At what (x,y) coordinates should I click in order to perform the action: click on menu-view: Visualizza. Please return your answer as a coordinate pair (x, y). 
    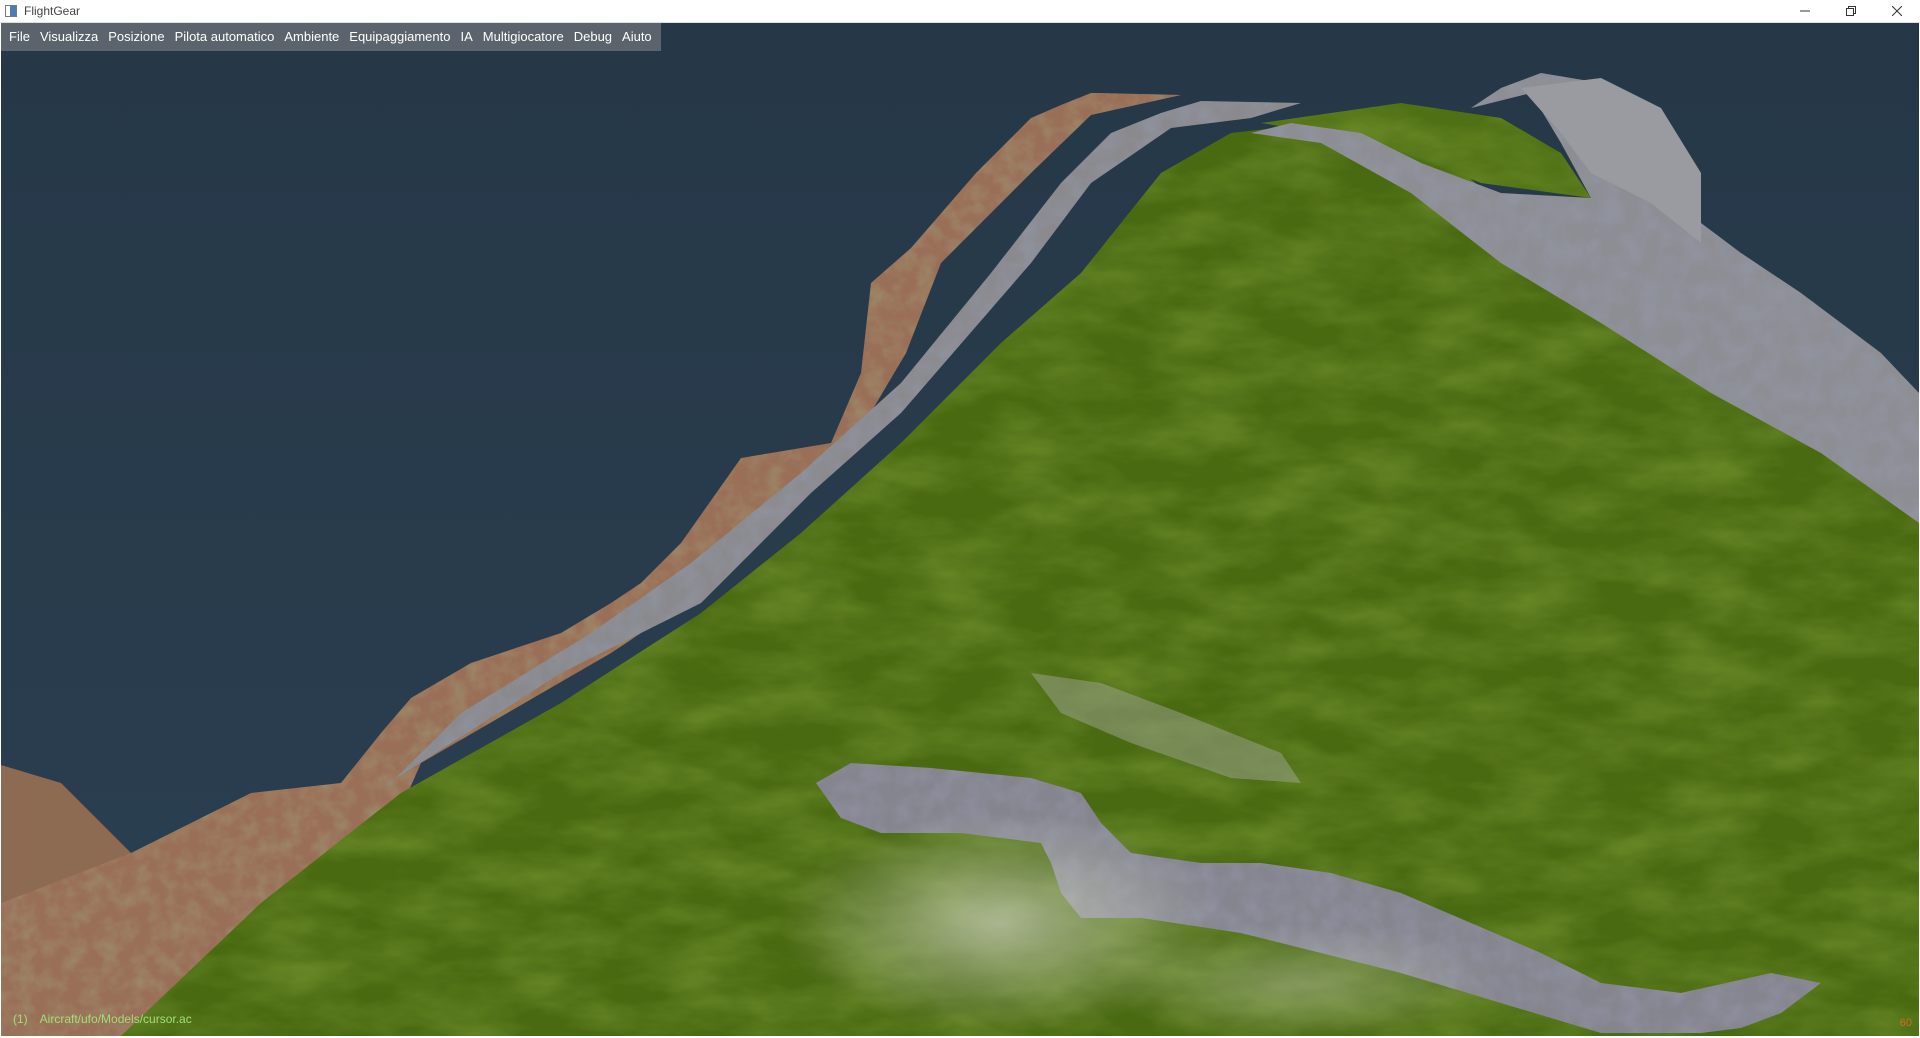
    Looking at the image, I should click on (69, 37).